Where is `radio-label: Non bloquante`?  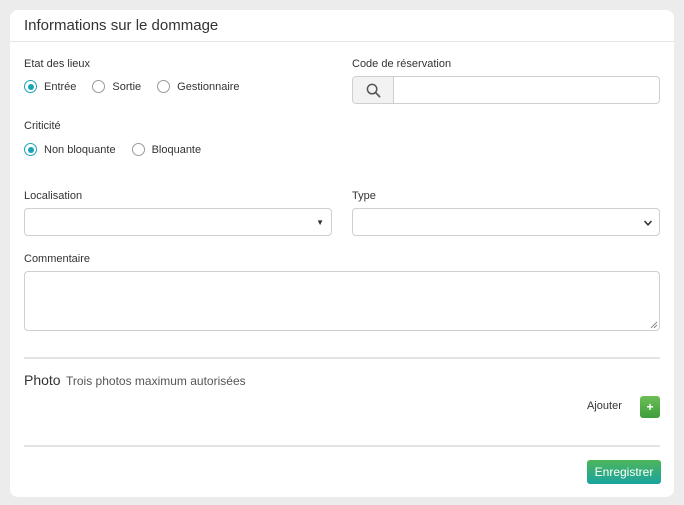 radio-label: Non bloquante is located at coordinates (80, 149).